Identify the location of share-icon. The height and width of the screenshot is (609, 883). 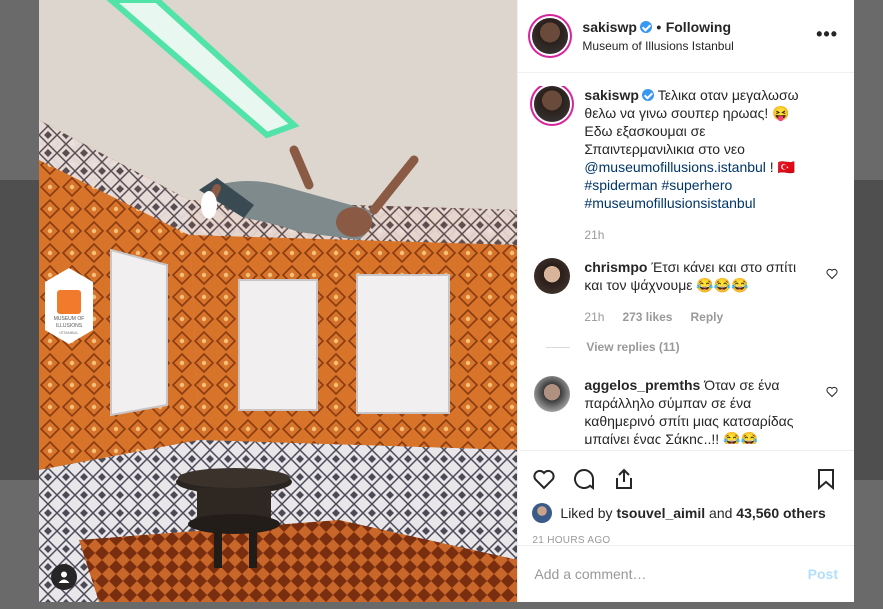
(624, 479).